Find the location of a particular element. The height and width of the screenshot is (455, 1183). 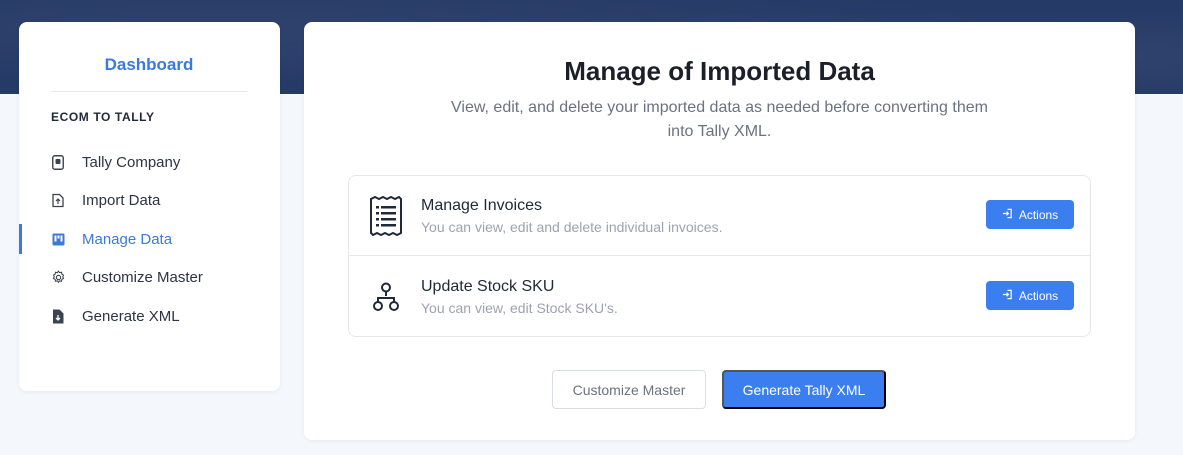

list-item-title: Manage Invoices is located at coordinates (481, 205).